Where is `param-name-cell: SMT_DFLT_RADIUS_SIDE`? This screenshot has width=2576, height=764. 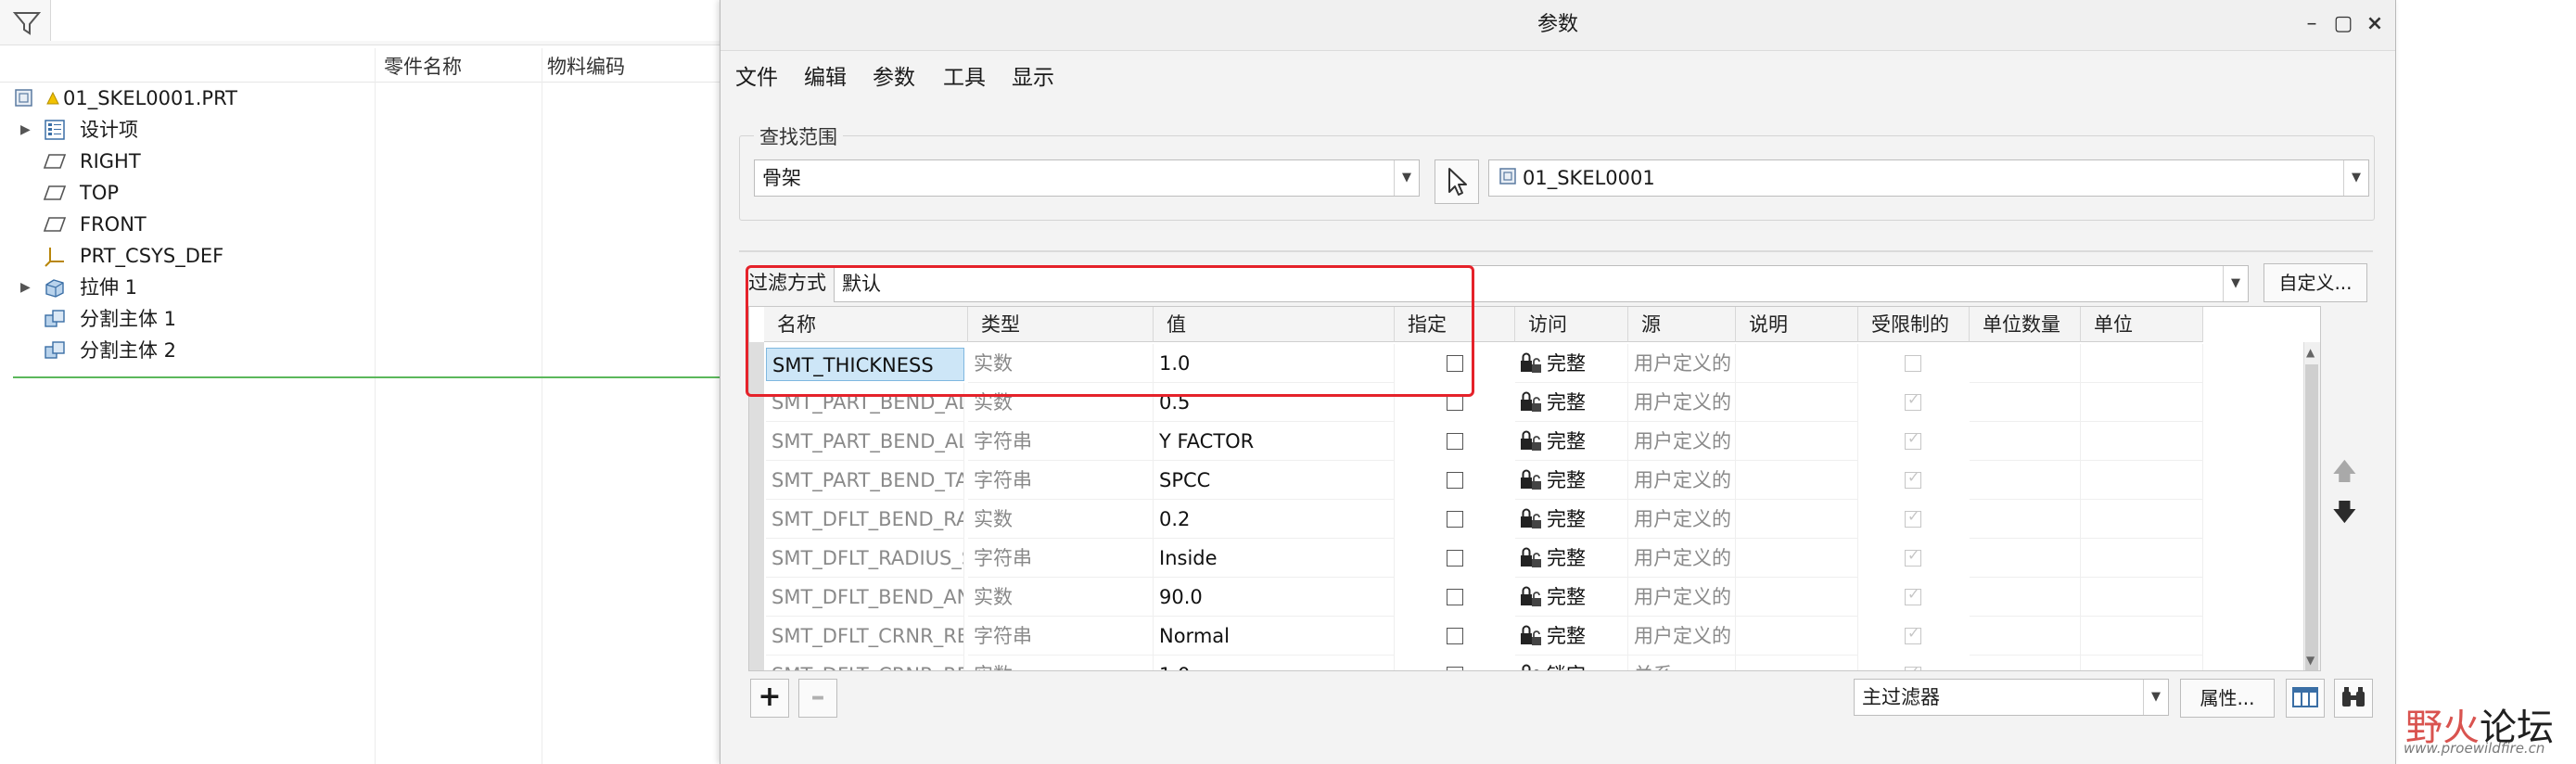
param-name-cell: SMT_DFLT_RADIUS_SIDE is located at coordinates (865, 558).